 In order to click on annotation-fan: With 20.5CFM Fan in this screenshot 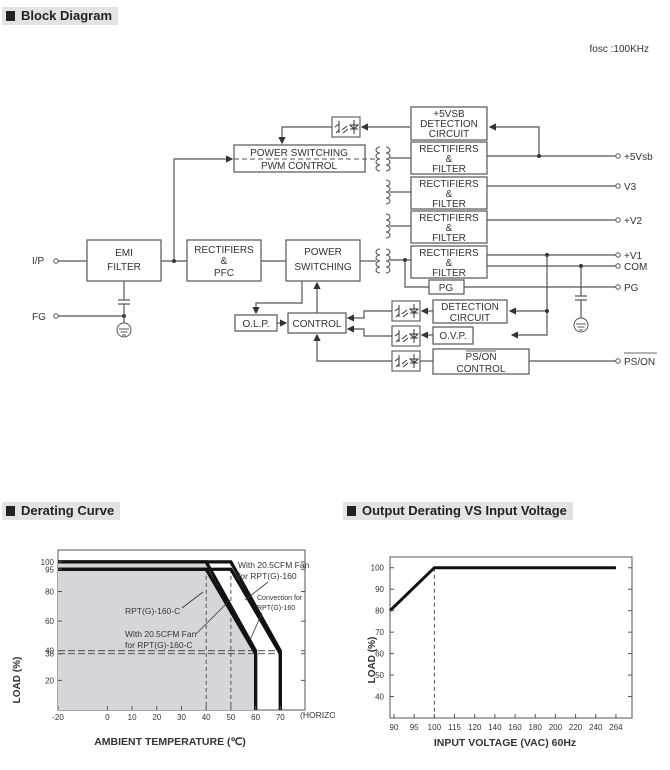, I will do `click(274, 565)`.